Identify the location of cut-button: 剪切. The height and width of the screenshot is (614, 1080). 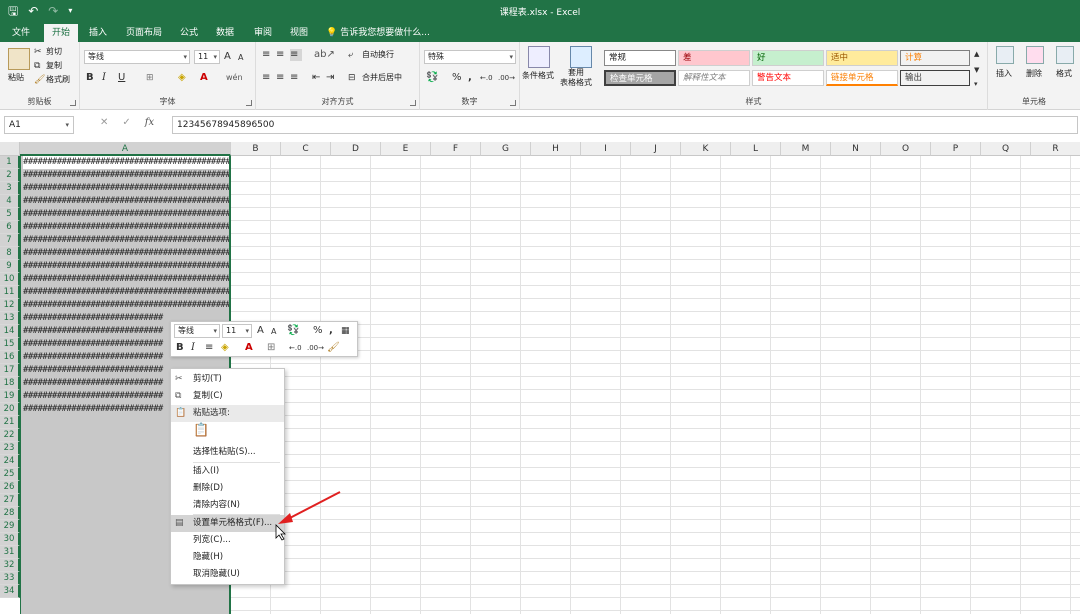
(54, 52).